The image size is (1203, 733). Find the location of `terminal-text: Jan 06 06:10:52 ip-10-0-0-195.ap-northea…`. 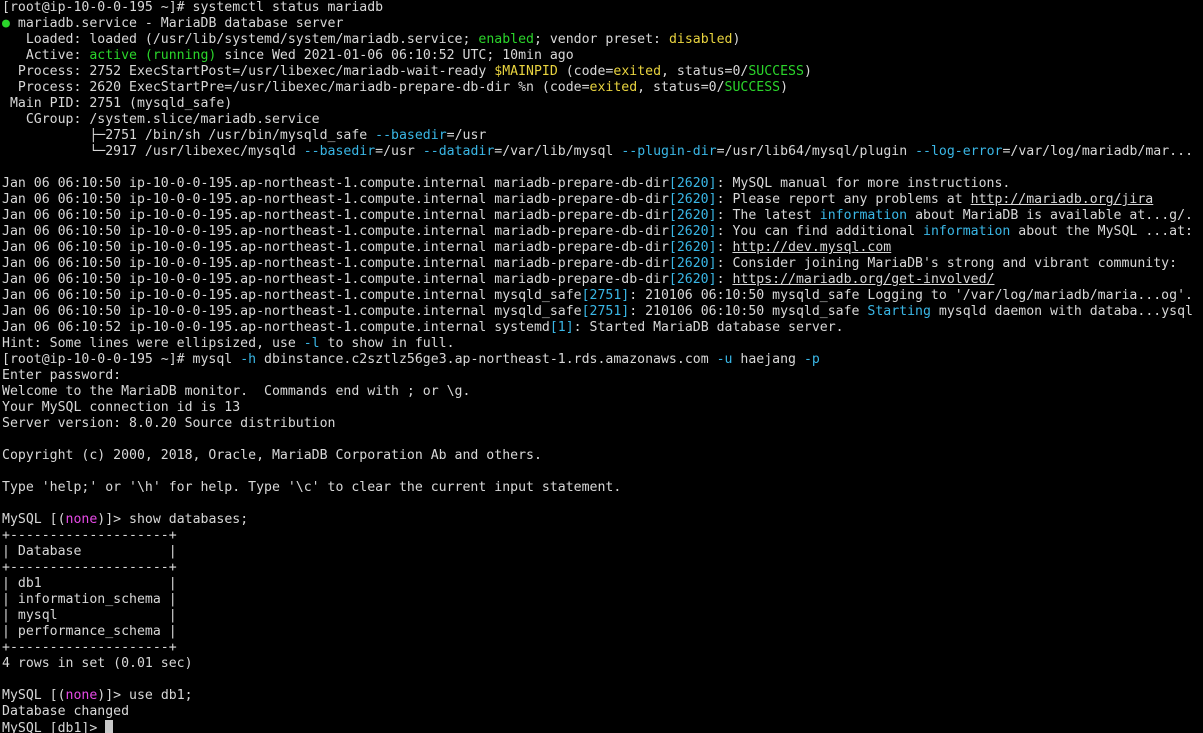

terminal-text: Jan 06 06:10:52 ip-10-0-0-195.ap-northea… is located at coordinates (276, 327).